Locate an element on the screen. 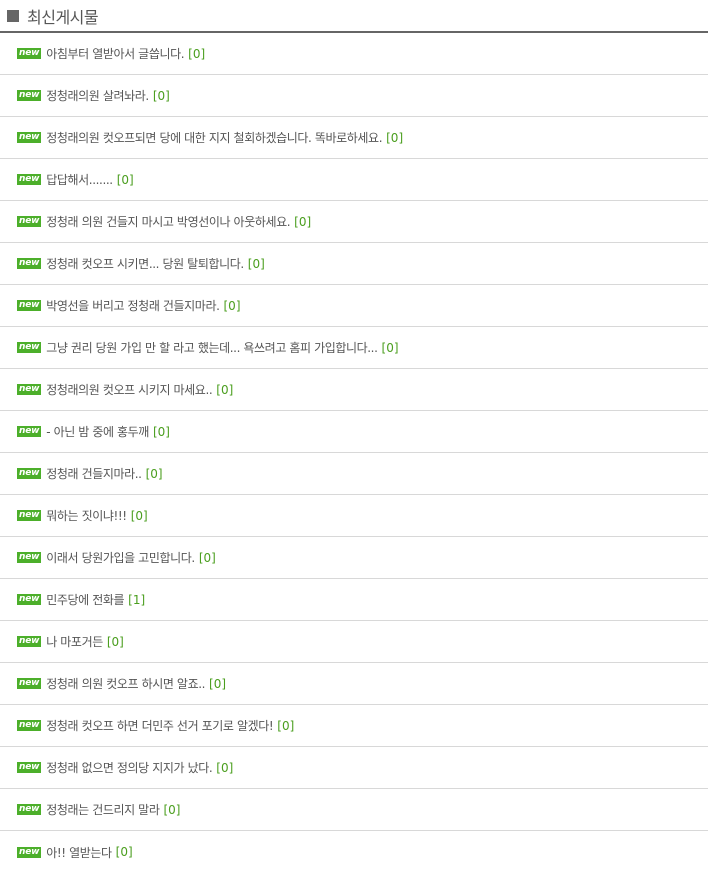 The height and width of the screenshot is (873, 708). post-title-link: 박영선을 버리고 정청래 건들지마라. is located at coordinates (133, 305).